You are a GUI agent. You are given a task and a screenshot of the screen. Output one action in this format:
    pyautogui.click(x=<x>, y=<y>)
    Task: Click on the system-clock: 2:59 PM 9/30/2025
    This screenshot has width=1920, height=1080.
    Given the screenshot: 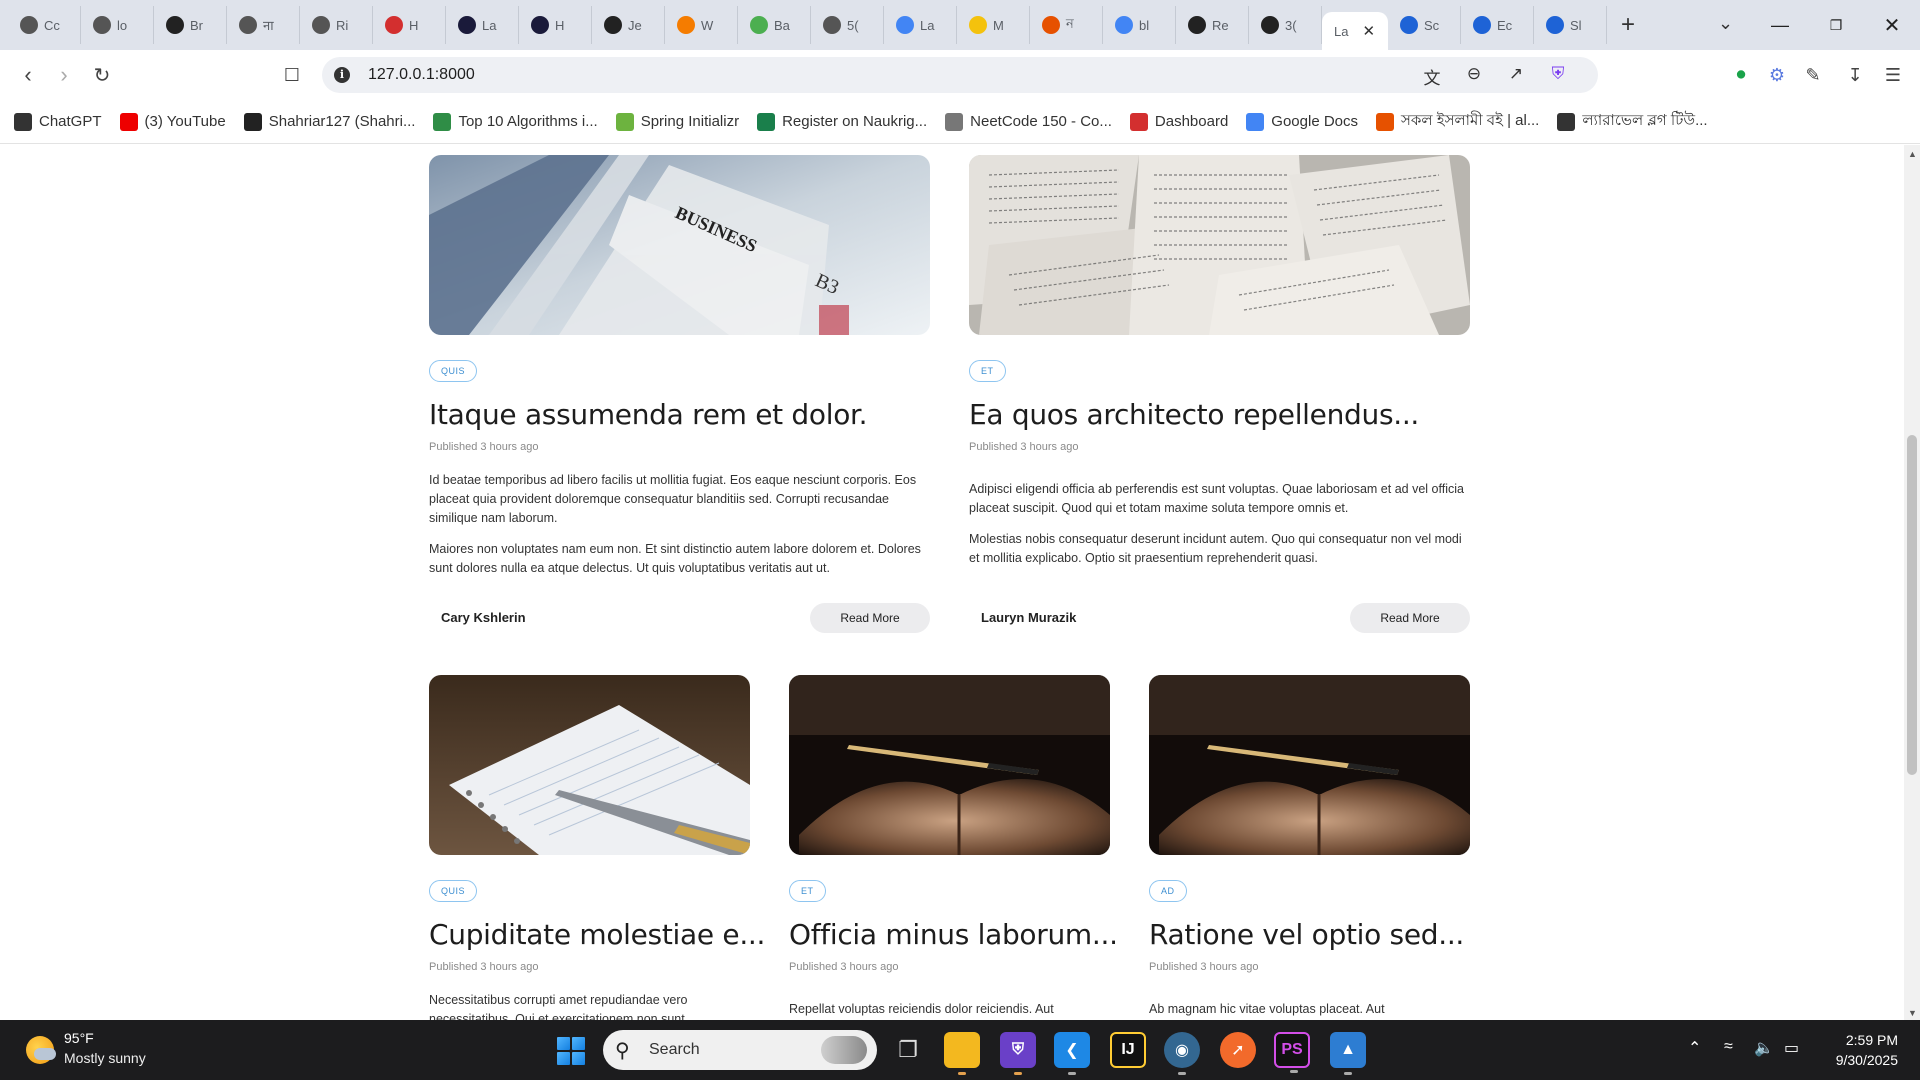 What is the action you would take?
    pyautogui.click(x=1858, y=1050)
    